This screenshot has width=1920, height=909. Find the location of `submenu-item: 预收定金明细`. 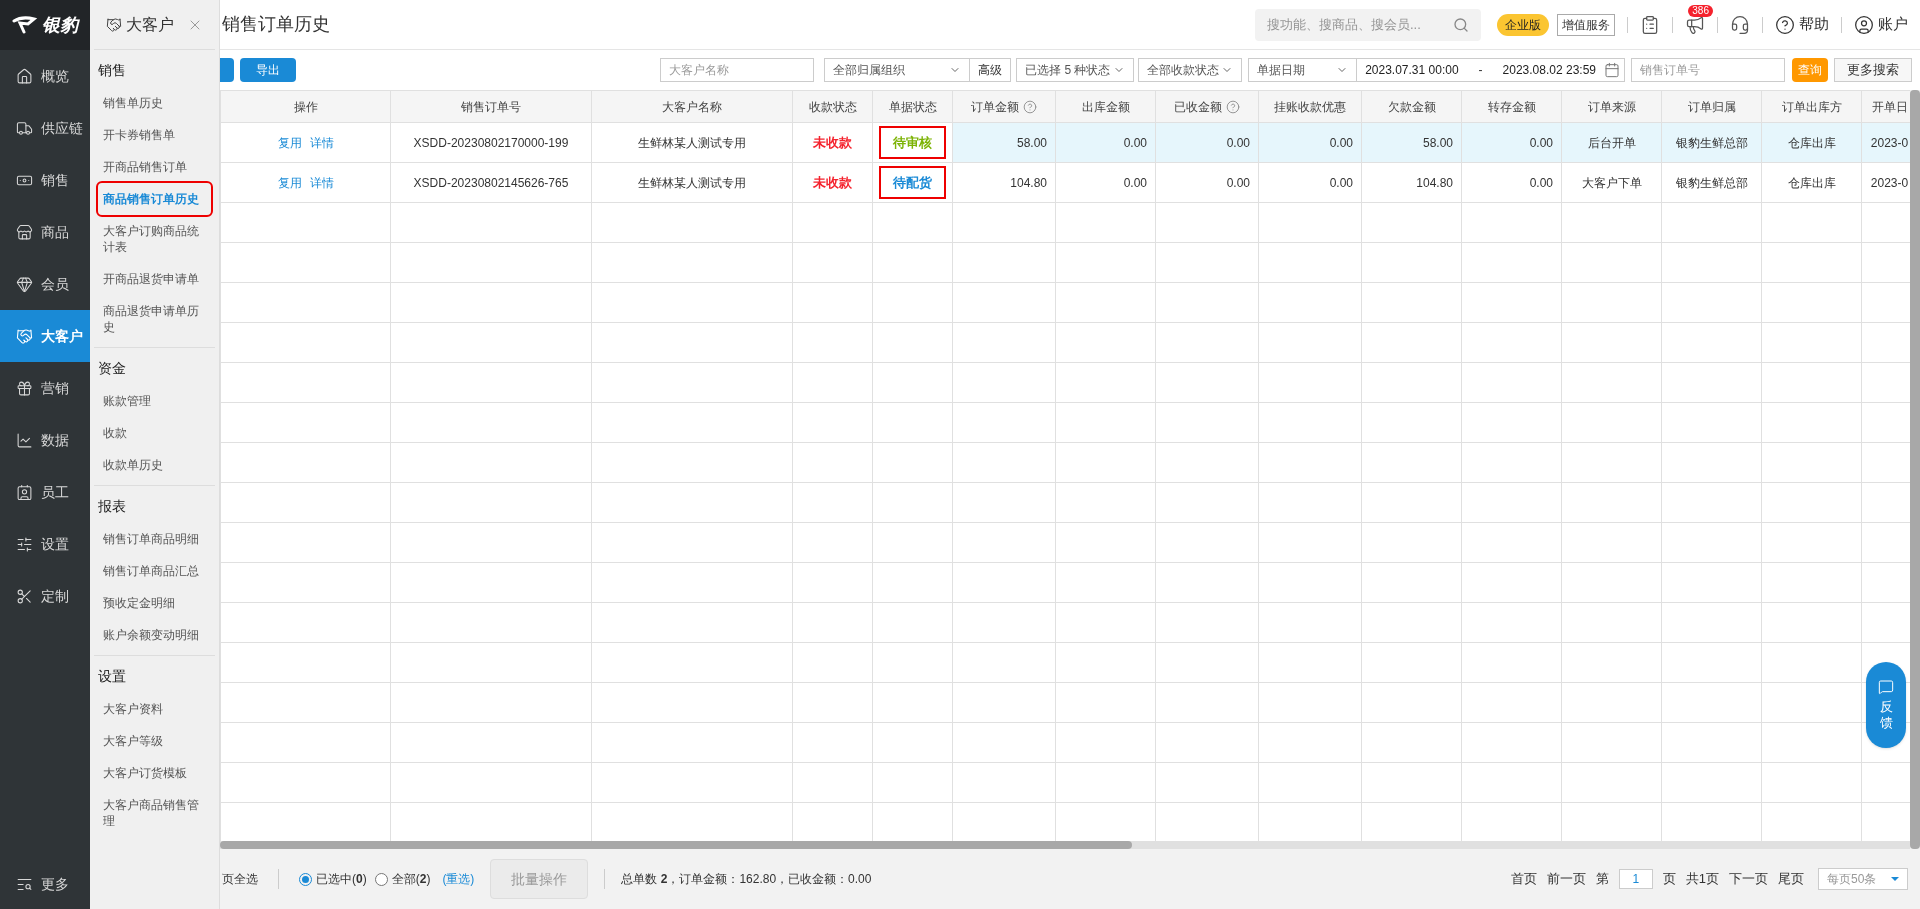

submenu-item: 预收定金明细 is located at coordinates (154, 603).